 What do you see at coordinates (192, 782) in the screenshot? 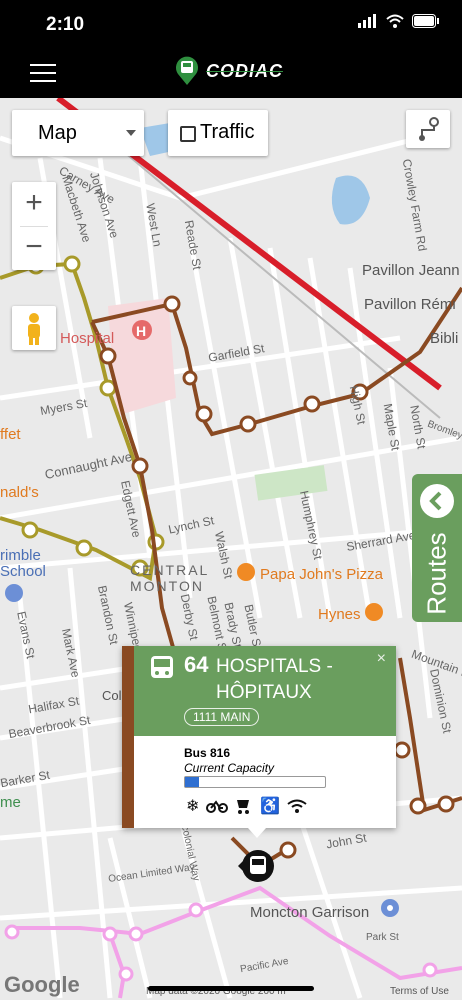
I see `capacity-fill` at bounding box center [192, 782].